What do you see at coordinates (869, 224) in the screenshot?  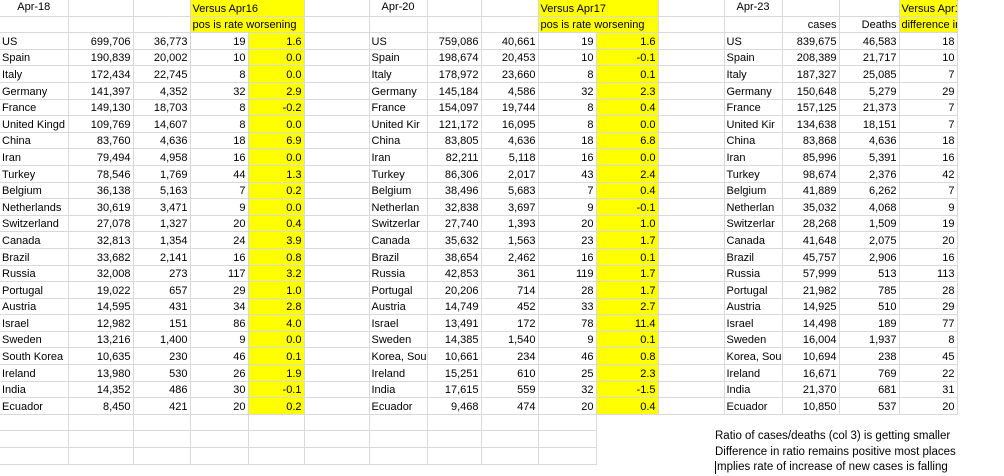 I see `deaths-cell: 1,509` at bounding box center [869, 224].